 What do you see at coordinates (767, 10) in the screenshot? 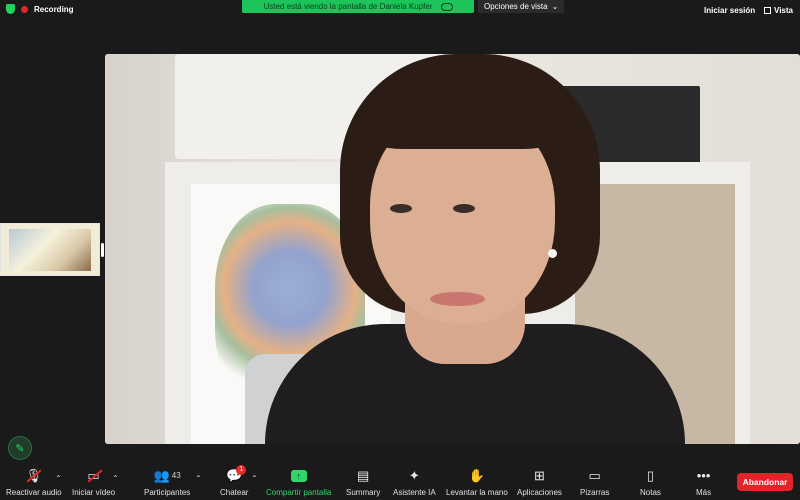
I see `grid-icon` at bounding box center [767, 10].